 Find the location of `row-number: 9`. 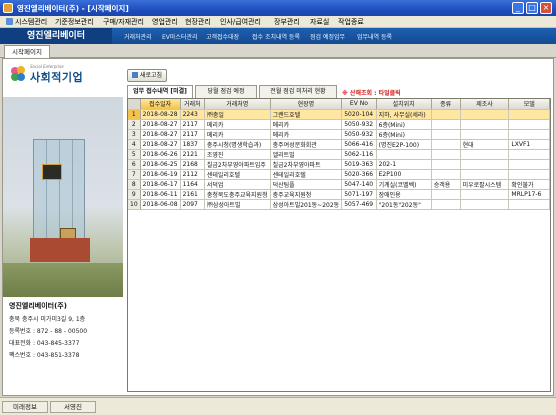

row-number: 9 is located at coordinates (134, 194).